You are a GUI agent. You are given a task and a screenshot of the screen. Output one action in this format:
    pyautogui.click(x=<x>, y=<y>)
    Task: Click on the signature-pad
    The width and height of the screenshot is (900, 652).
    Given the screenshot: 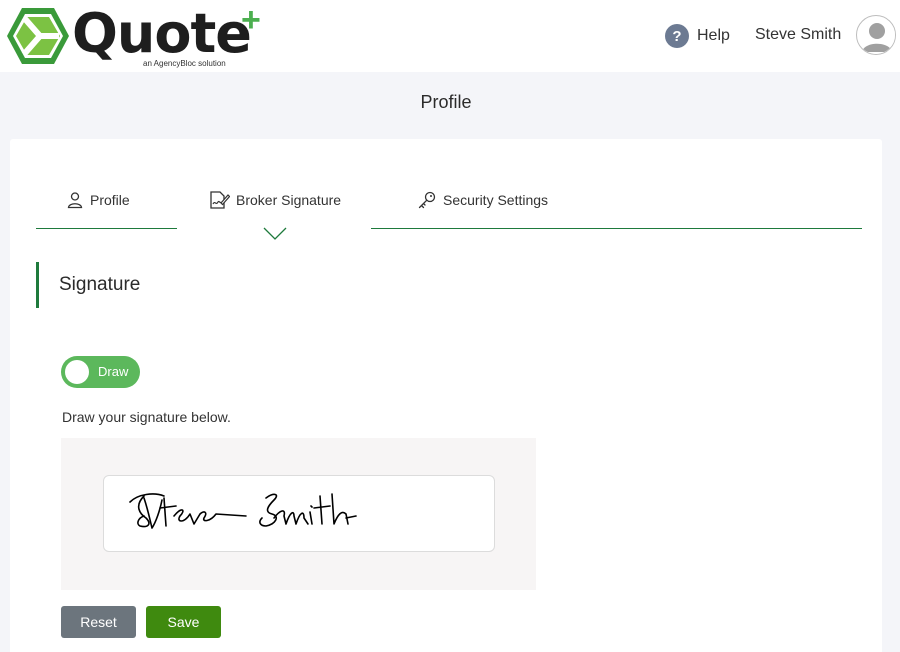 What is the action you would take?
    pyautogui.click(x=299, y=513)
    